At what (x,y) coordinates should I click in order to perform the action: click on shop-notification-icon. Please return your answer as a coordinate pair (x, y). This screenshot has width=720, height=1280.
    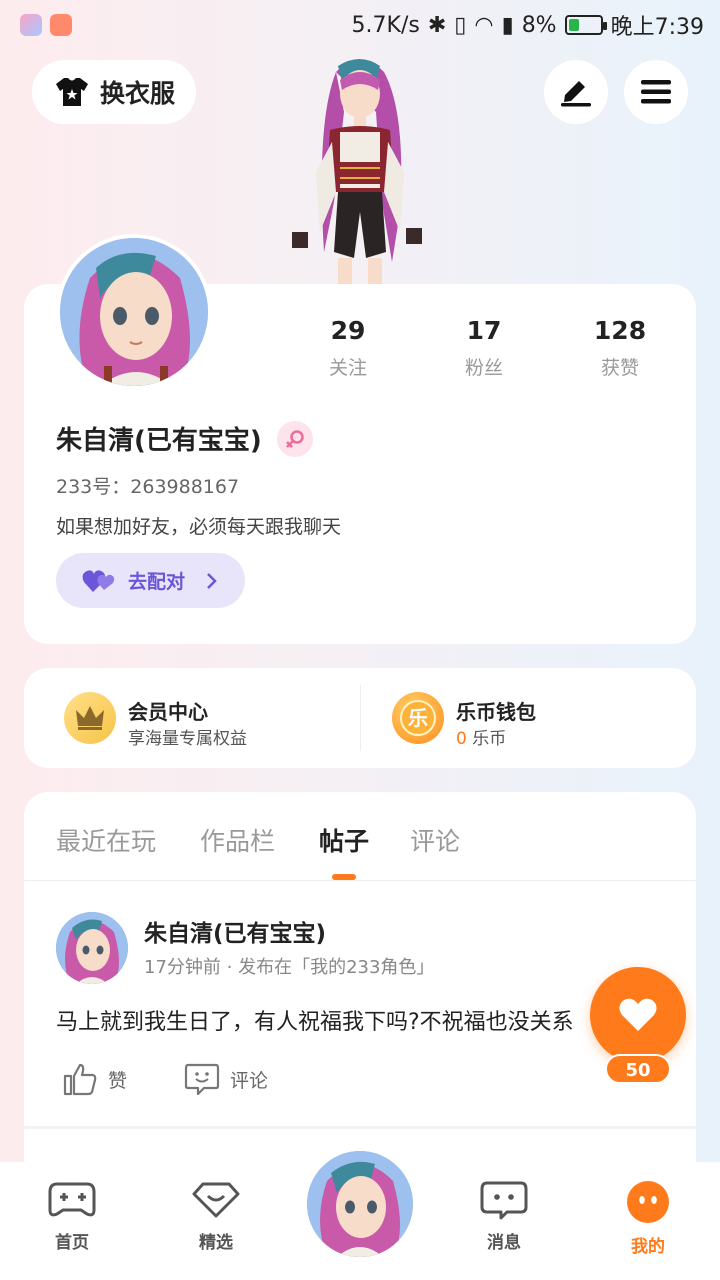
    Looking at the image, I should click on (61, 25).